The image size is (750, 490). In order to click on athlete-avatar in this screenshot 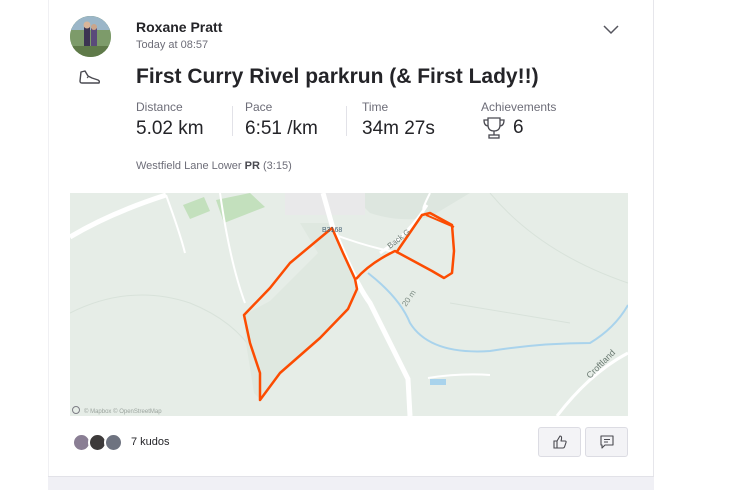, I will do `click(90, 36)`.